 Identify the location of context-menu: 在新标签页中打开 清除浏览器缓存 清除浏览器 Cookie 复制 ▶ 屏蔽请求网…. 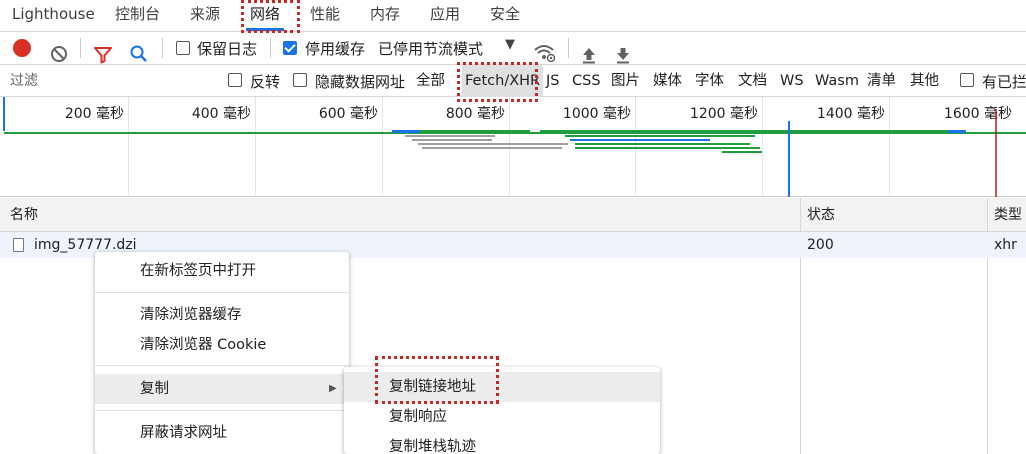
(222, 353).